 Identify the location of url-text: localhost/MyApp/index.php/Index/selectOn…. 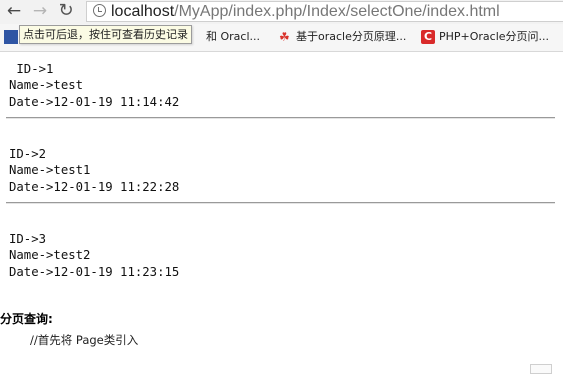
(305, 12).